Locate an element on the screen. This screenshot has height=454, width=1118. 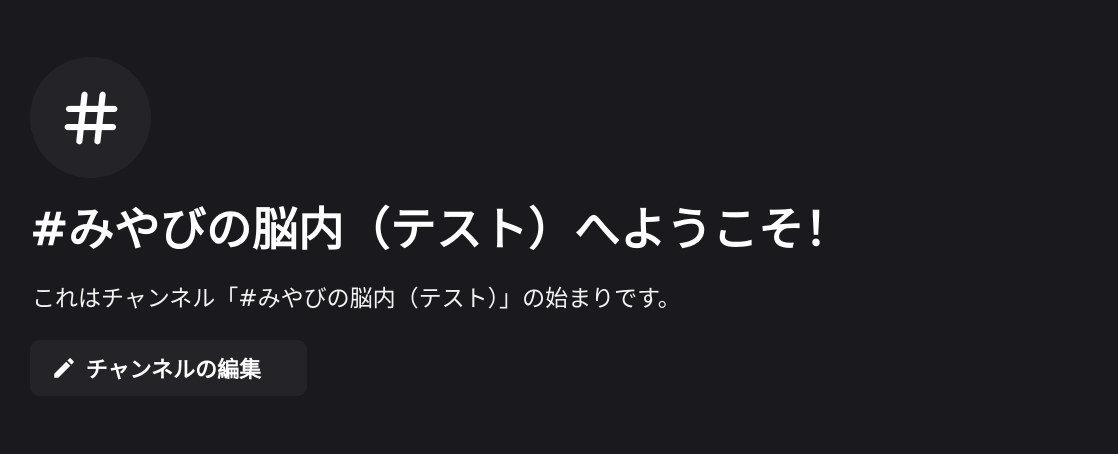
pencil-icon is located at coordinates (64, 368).